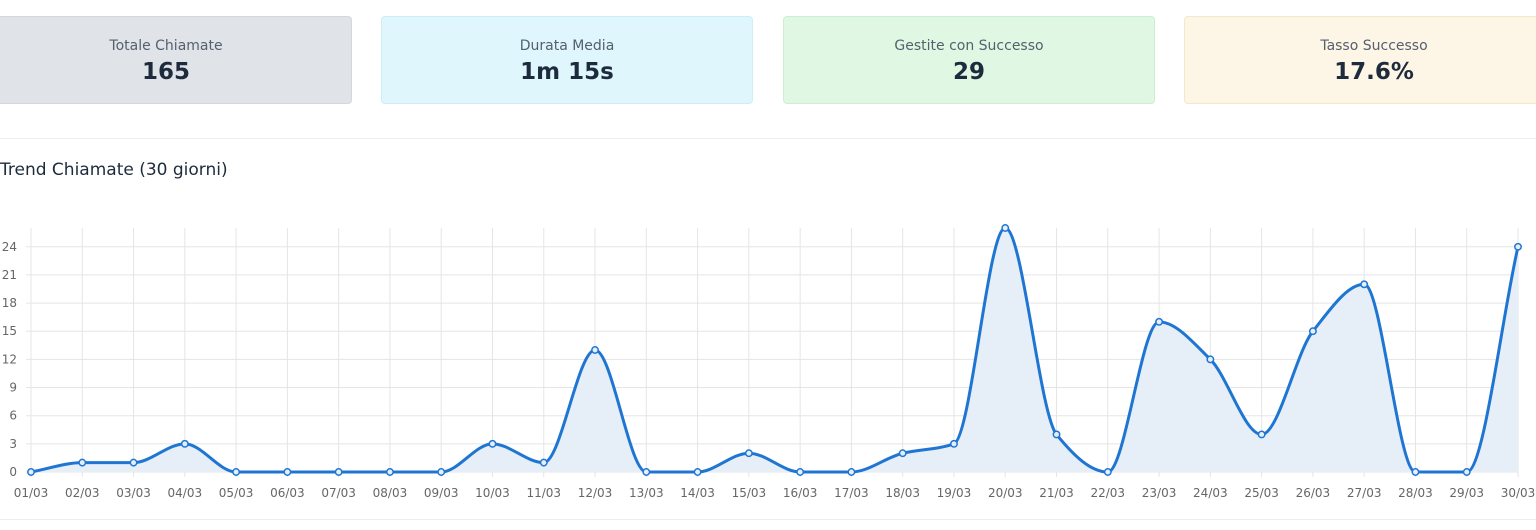 The width and height of the screenshot is (1536, 530). Describe the element at coordinates (492, 493) in the screenshot. I see `x-tick-label: 10/03` at that location.